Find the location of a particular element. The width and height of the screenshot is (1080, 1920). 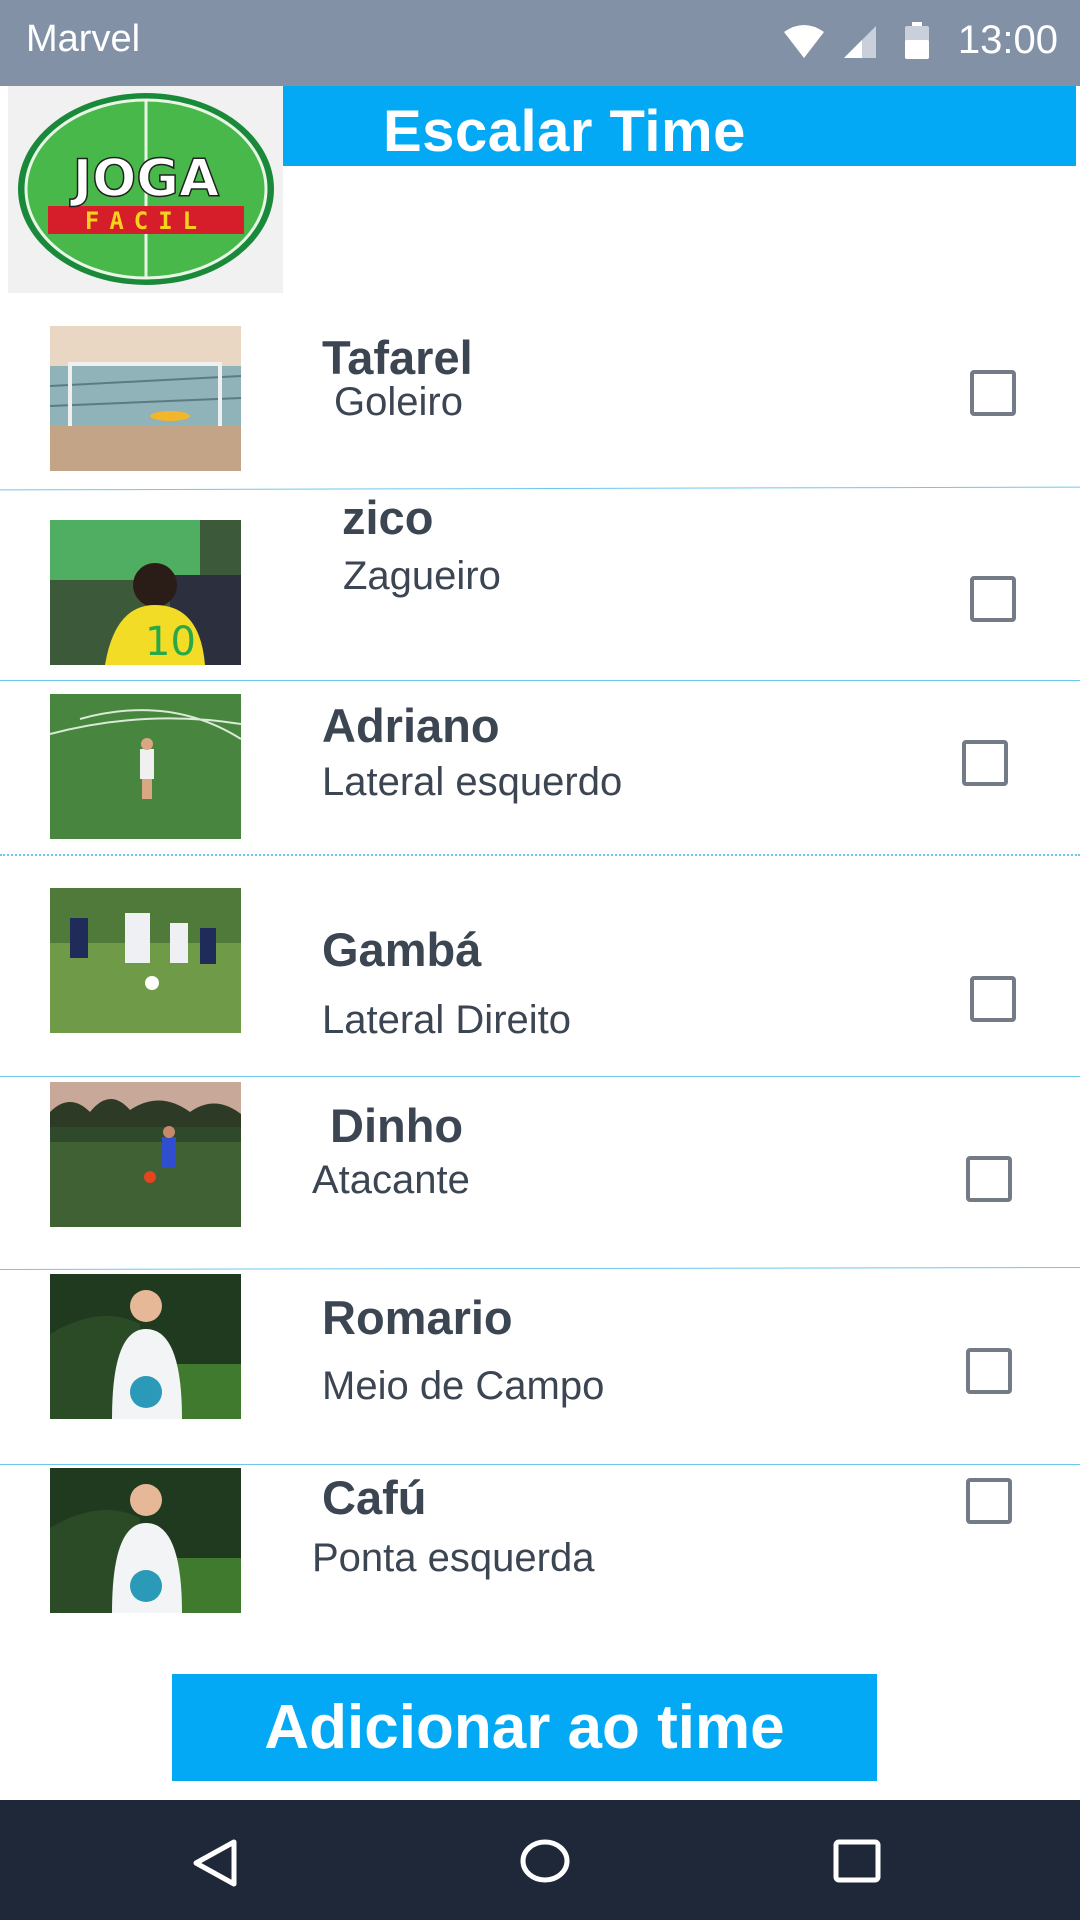

joga-facil-logo: JOGA FACIL is located at coordinates (145, 189).